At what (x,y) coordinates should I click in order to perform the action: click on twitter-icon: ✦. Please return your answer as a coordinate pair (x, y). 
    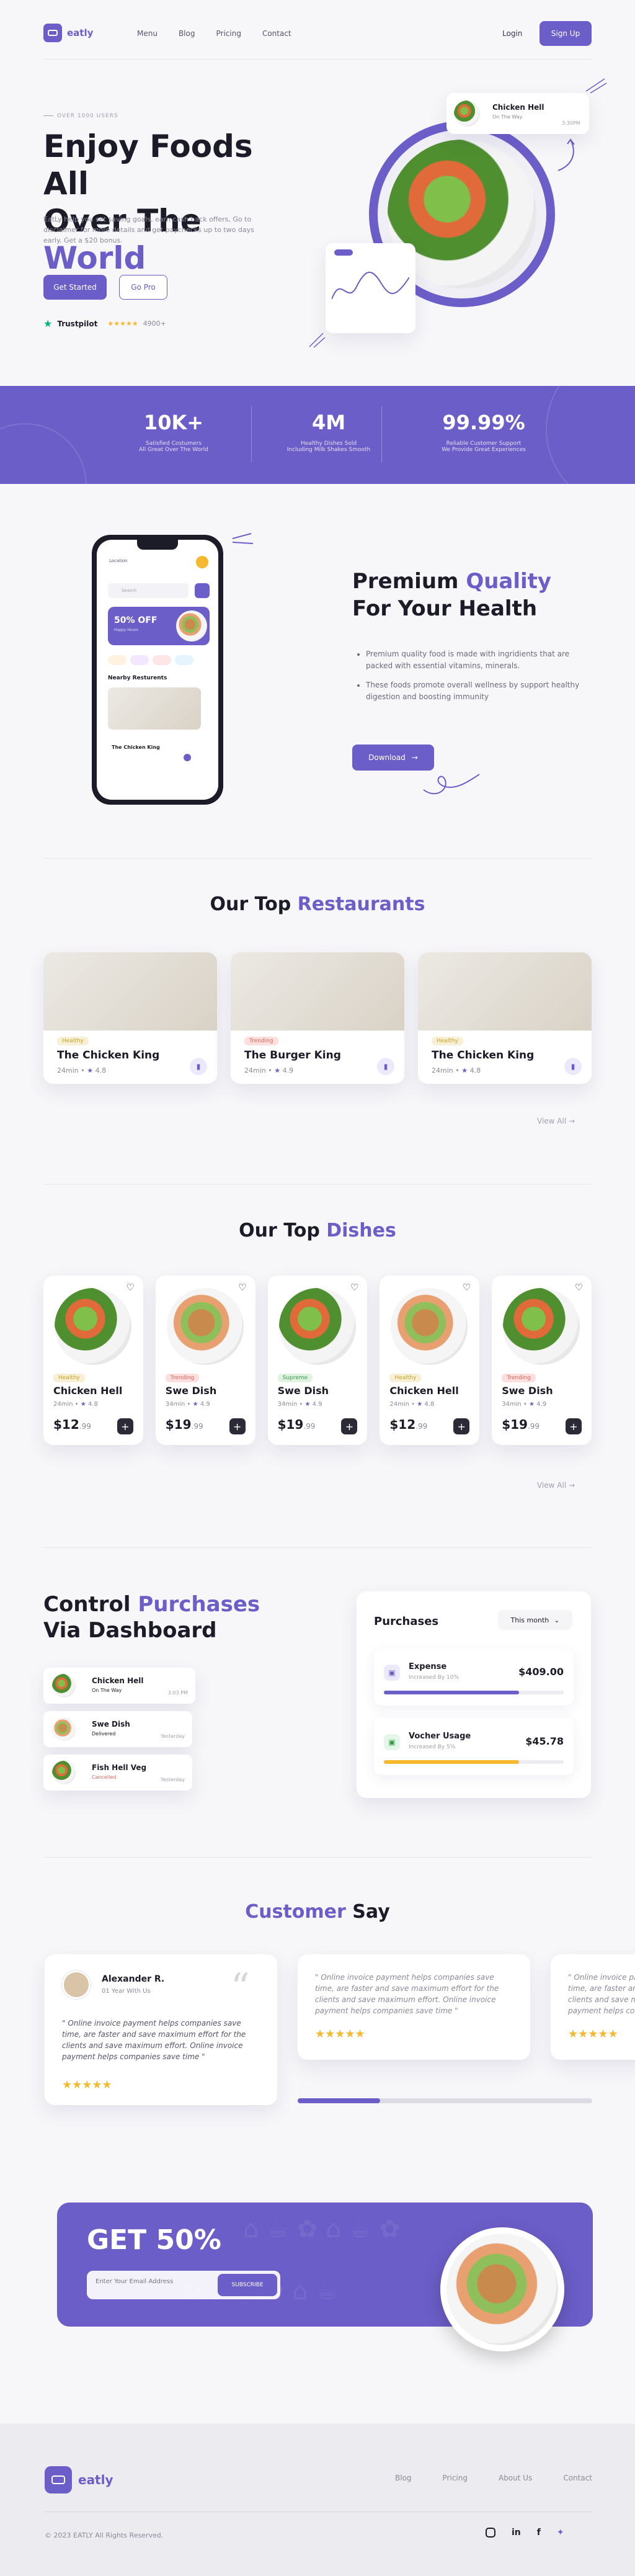
    Looking at the image, I should click on (560, 2533).